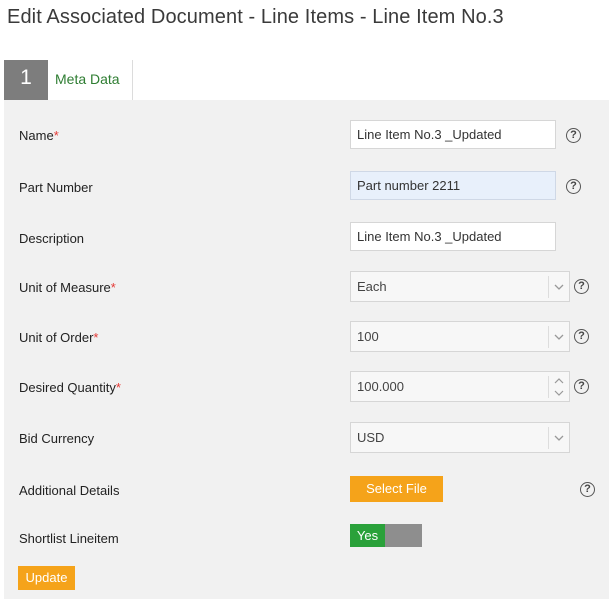  What do you see at coordinates (90, 80) in the screenshot?
I see `tab-meta-data: Meta Data` at bounding box center [90, 80].